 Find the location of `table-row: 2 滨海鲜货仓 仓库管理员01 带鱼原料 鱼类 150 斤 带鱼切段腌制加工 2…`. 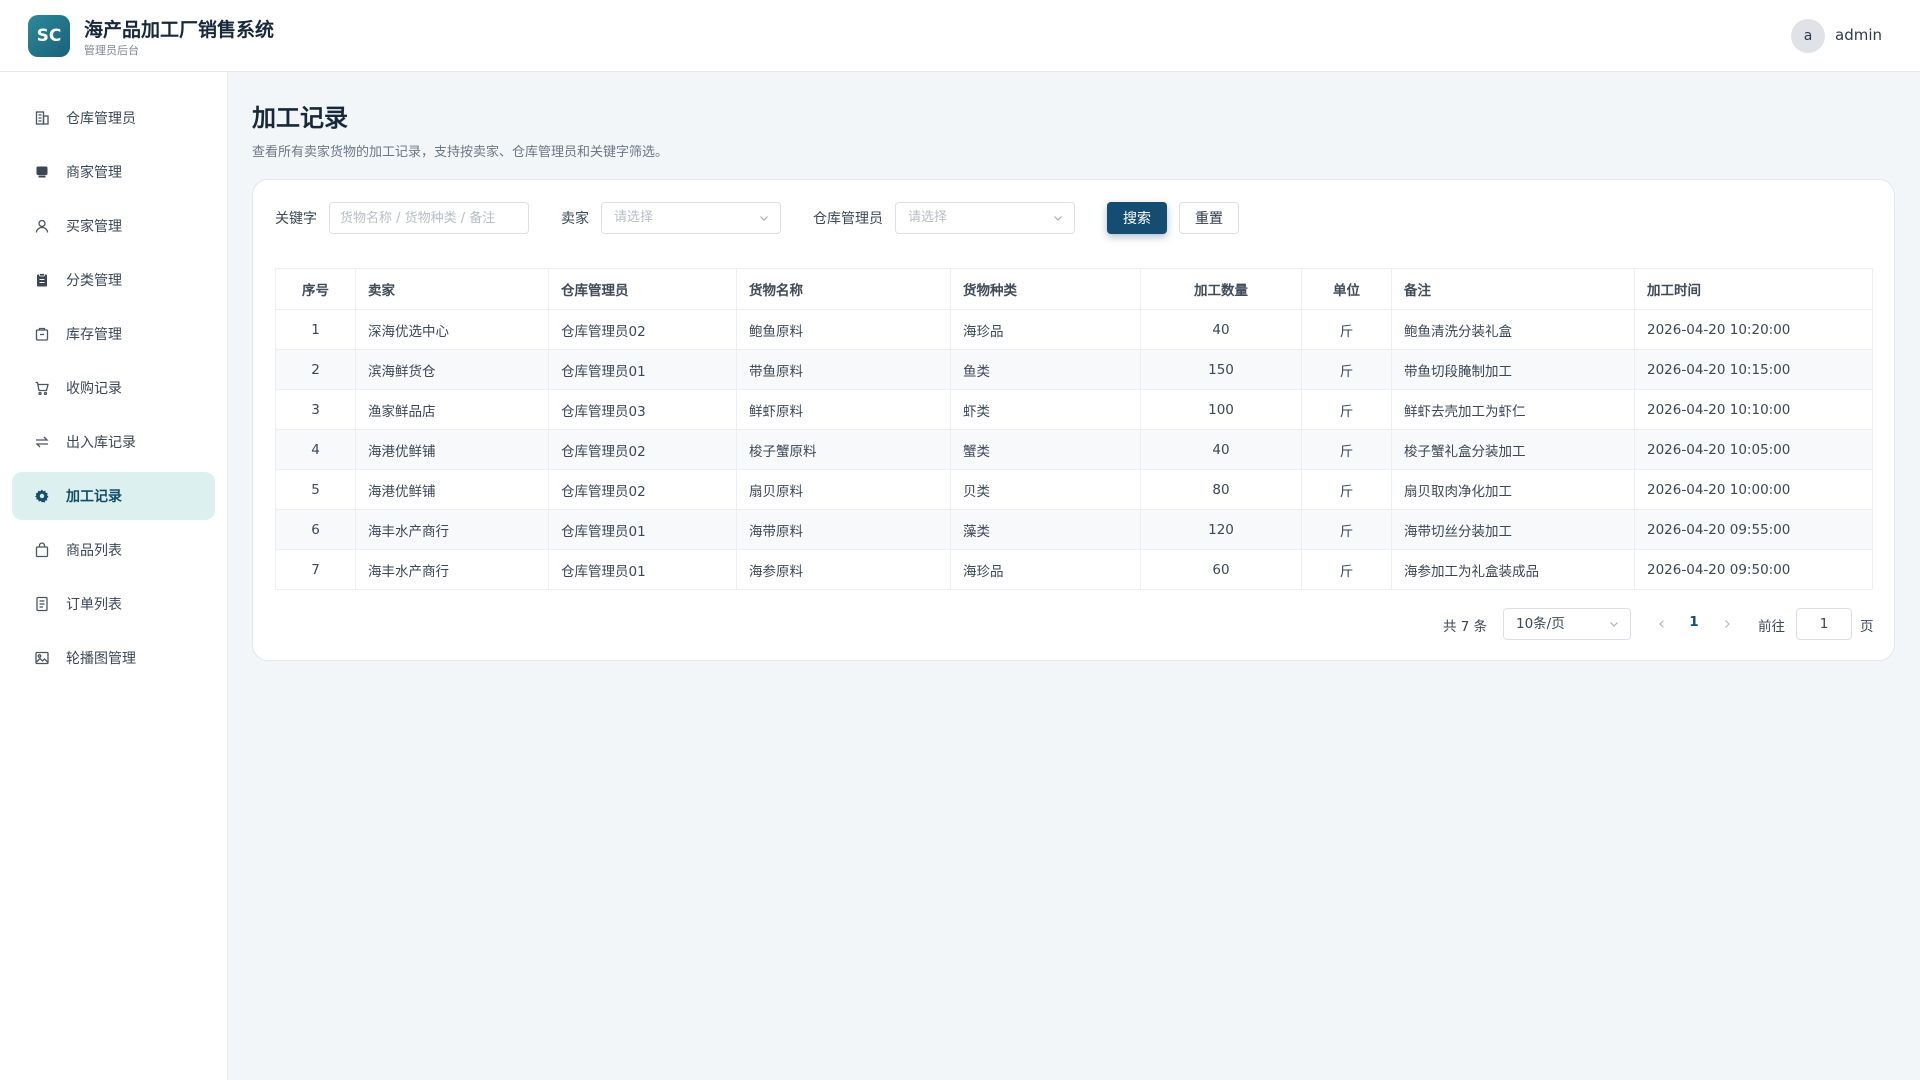

table-row: 2 滨海鲜货仓 仓库管理员01 带鱼原料 鱼类 150 斤 带鱼切段腌制加工 2… is located at coordinates (1074, 369).